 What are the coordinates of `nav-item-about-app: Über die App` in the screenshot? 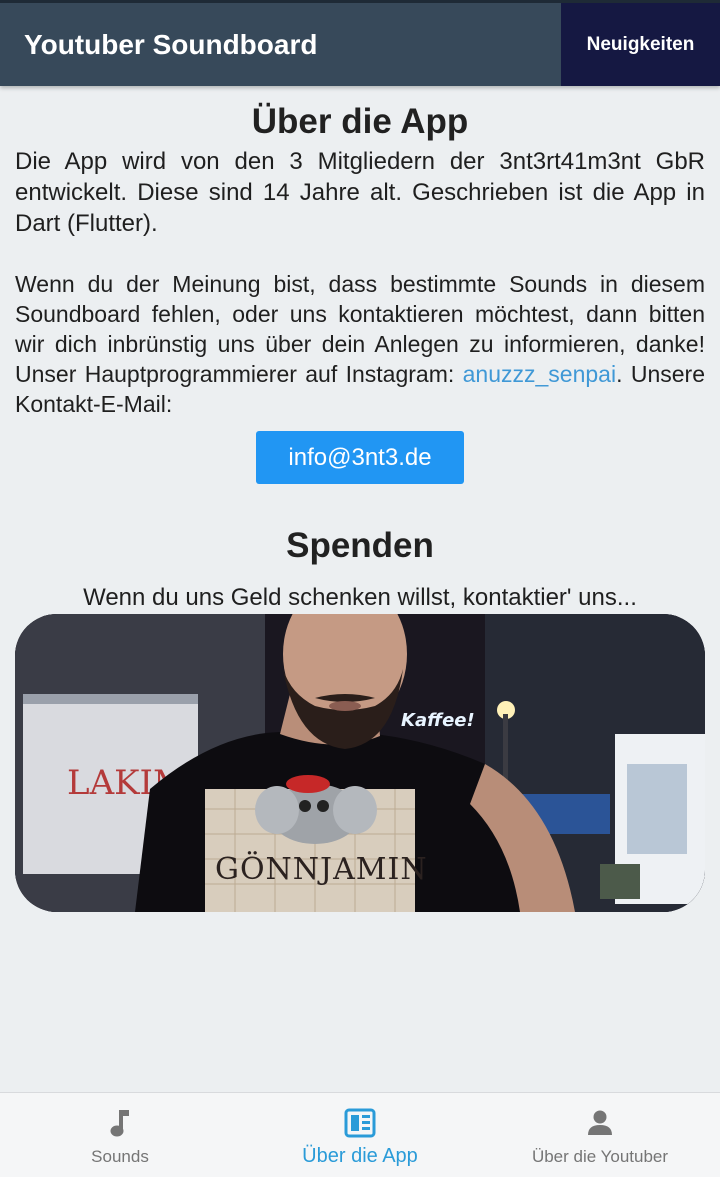 It's located at (360, 1135).